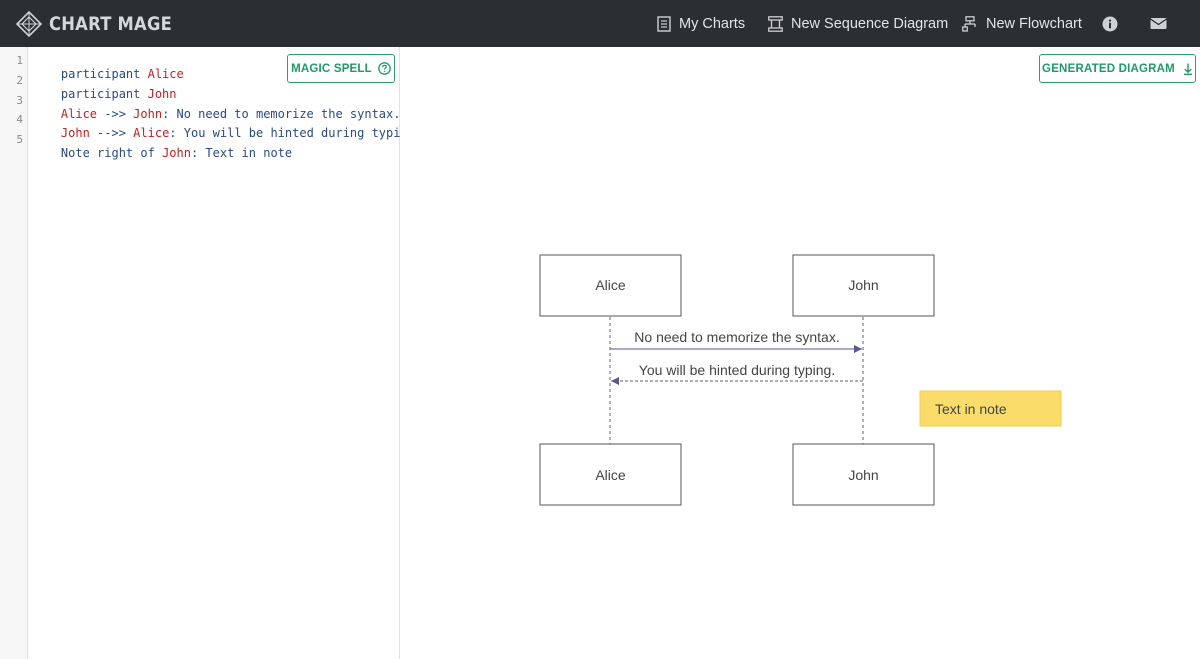 The image size is (1200, 659). I want to click on code-token-actor: John, so click(176, 153).